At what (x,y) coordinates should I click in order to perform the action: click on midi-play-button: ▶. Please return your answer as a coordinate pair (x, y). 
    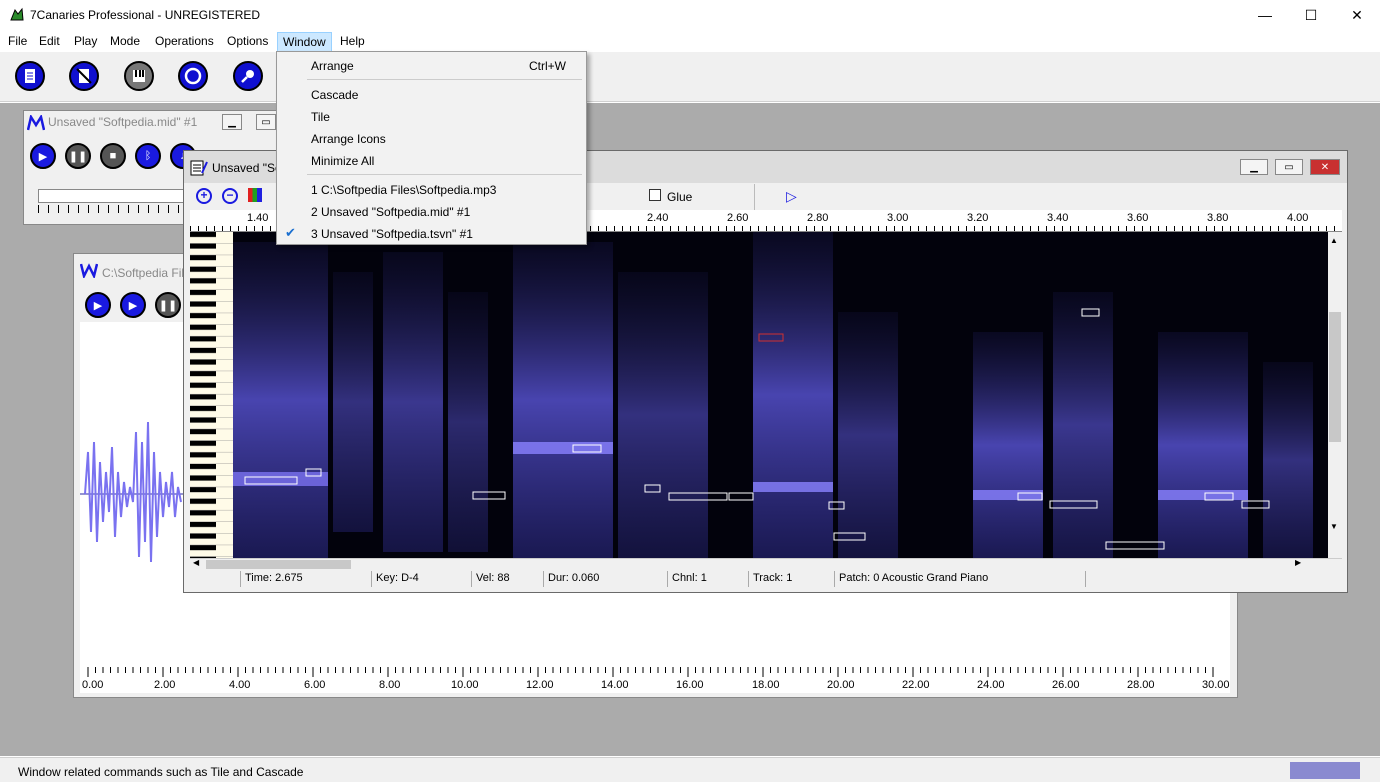
    Looking at the image, I should click on (43, 156).